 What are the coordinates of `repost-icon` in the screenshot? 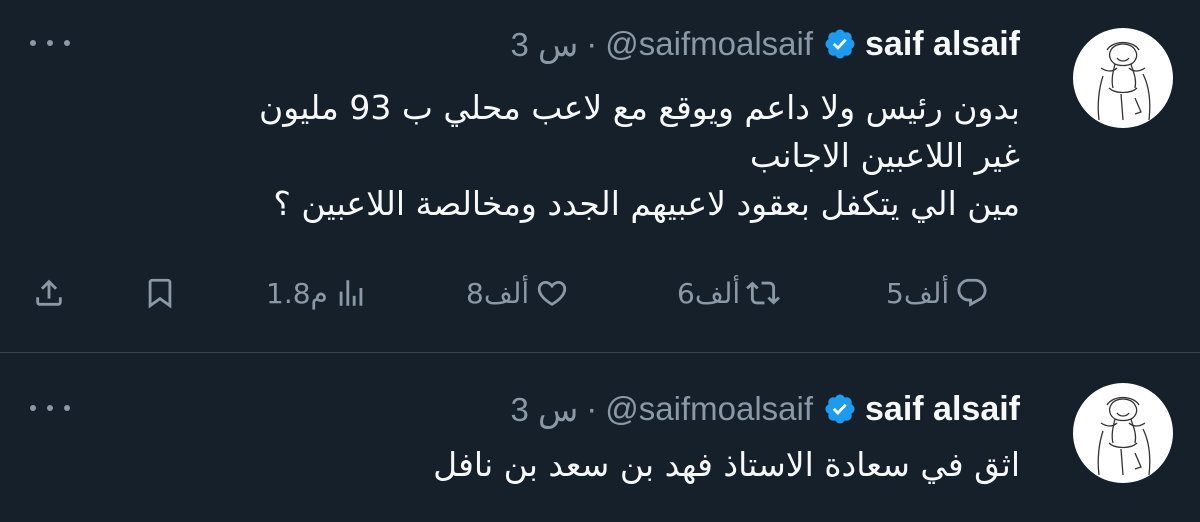 It's located at (763, 293).